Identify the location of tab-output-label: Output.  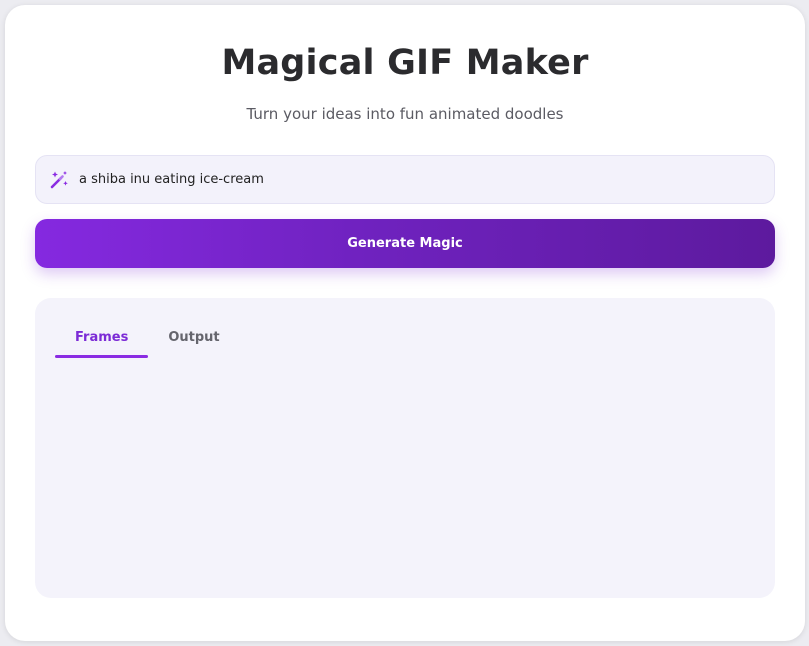
(194, 337).